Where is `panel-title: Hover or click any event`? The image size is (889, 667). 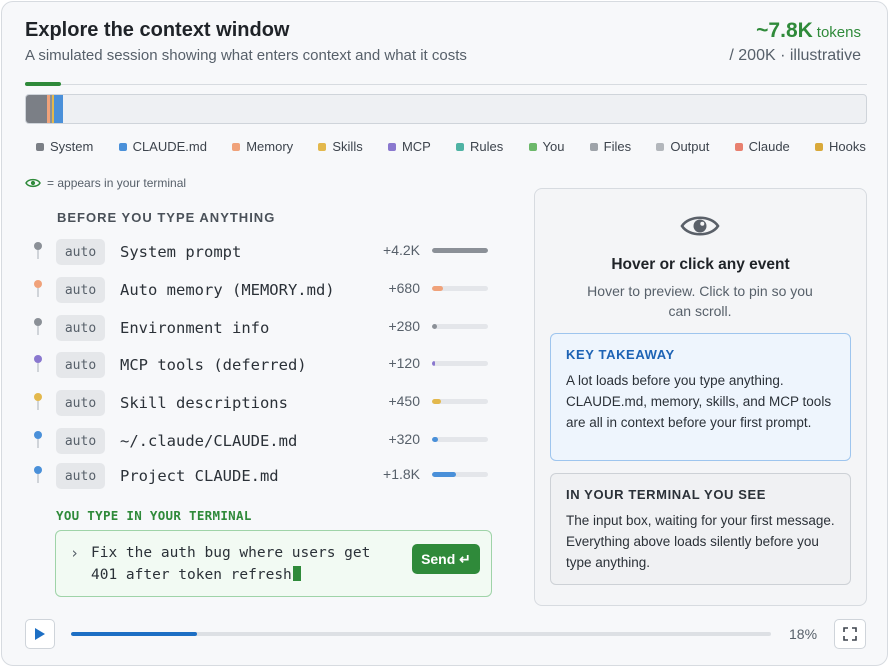
panel-title: Hover or click any event is located at coordinates (700, 264).